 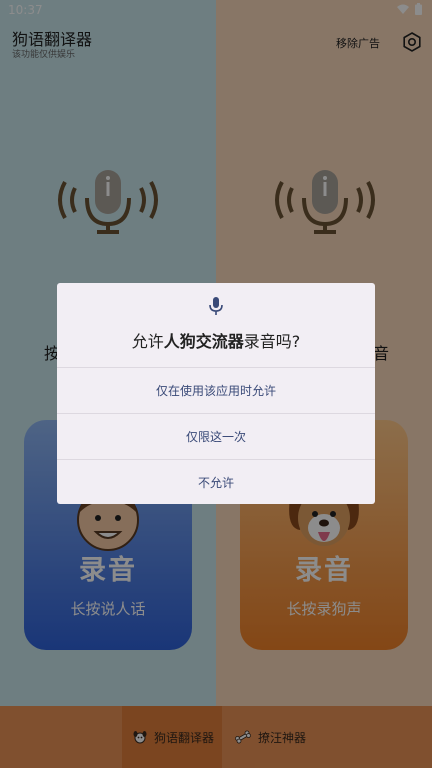 I want to click on dialog-title-suffix: 录音吗?, so click(x=272, y=341).